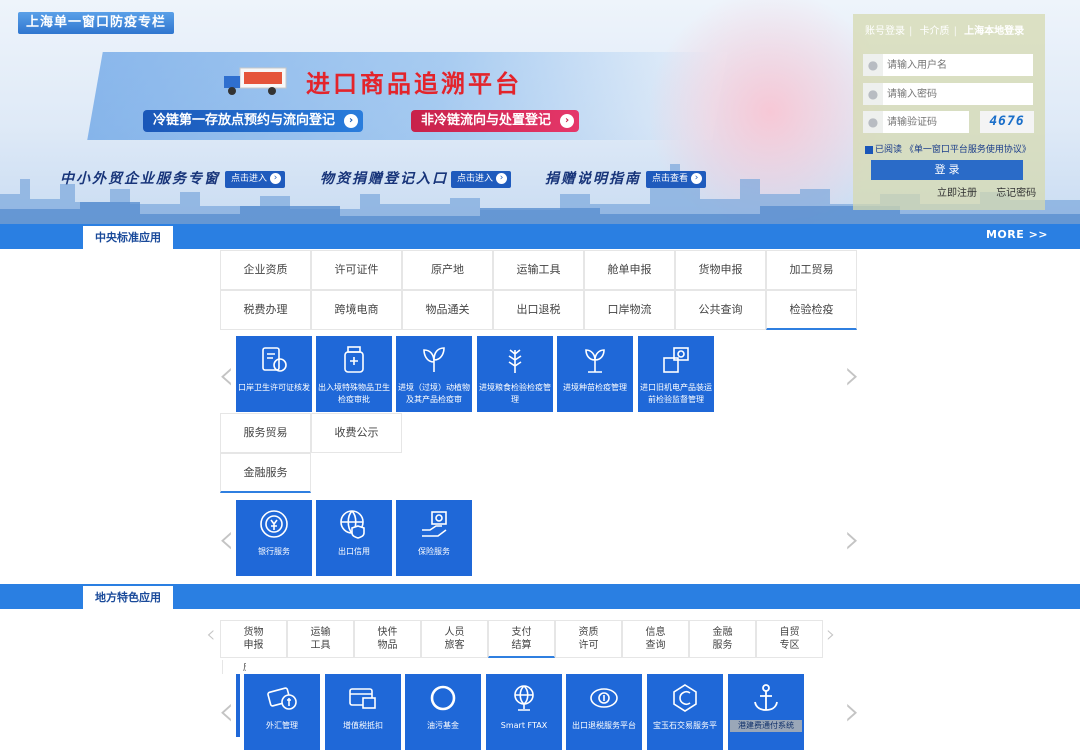 The image size is (1080, 750). I want to click on local-tab: 资质 许可, so click(588, 639).